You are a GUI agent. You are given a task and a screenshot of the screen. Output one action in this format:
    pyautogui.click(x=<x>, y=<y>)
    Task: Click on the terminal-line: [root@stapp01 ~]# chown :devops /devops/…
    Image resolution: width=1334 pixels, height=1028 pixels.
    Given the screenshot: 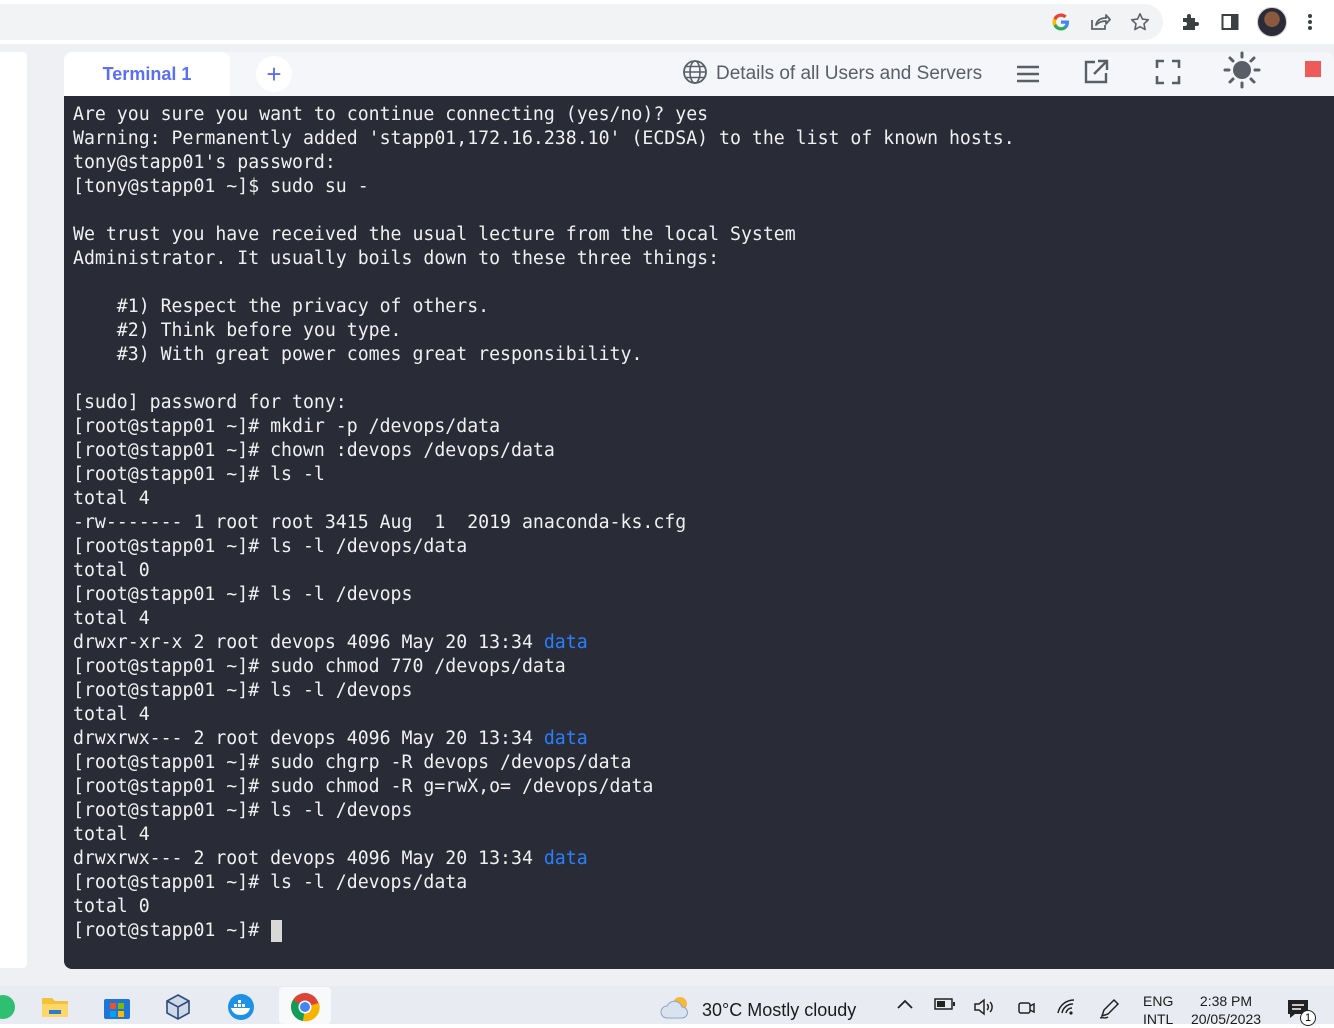 What is the action you would take?
    pyautogui.click(x=314, y=450)
    